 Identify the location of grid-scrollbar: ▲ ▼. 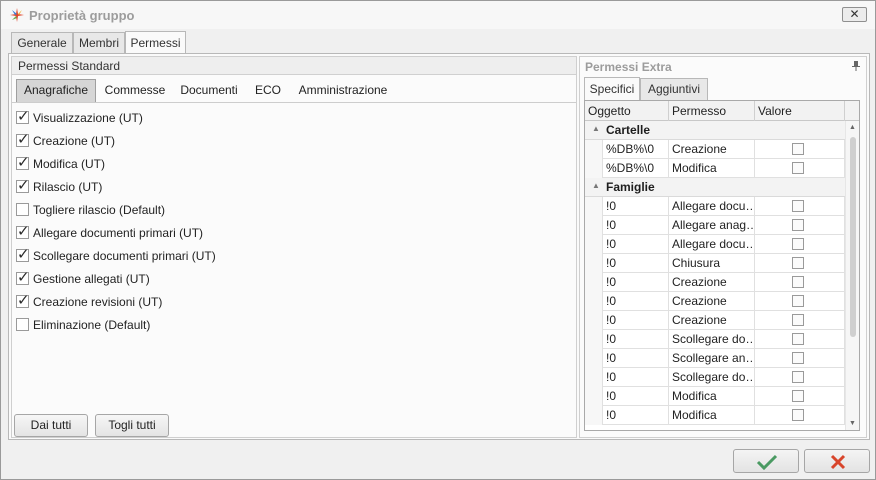
(852, 275).